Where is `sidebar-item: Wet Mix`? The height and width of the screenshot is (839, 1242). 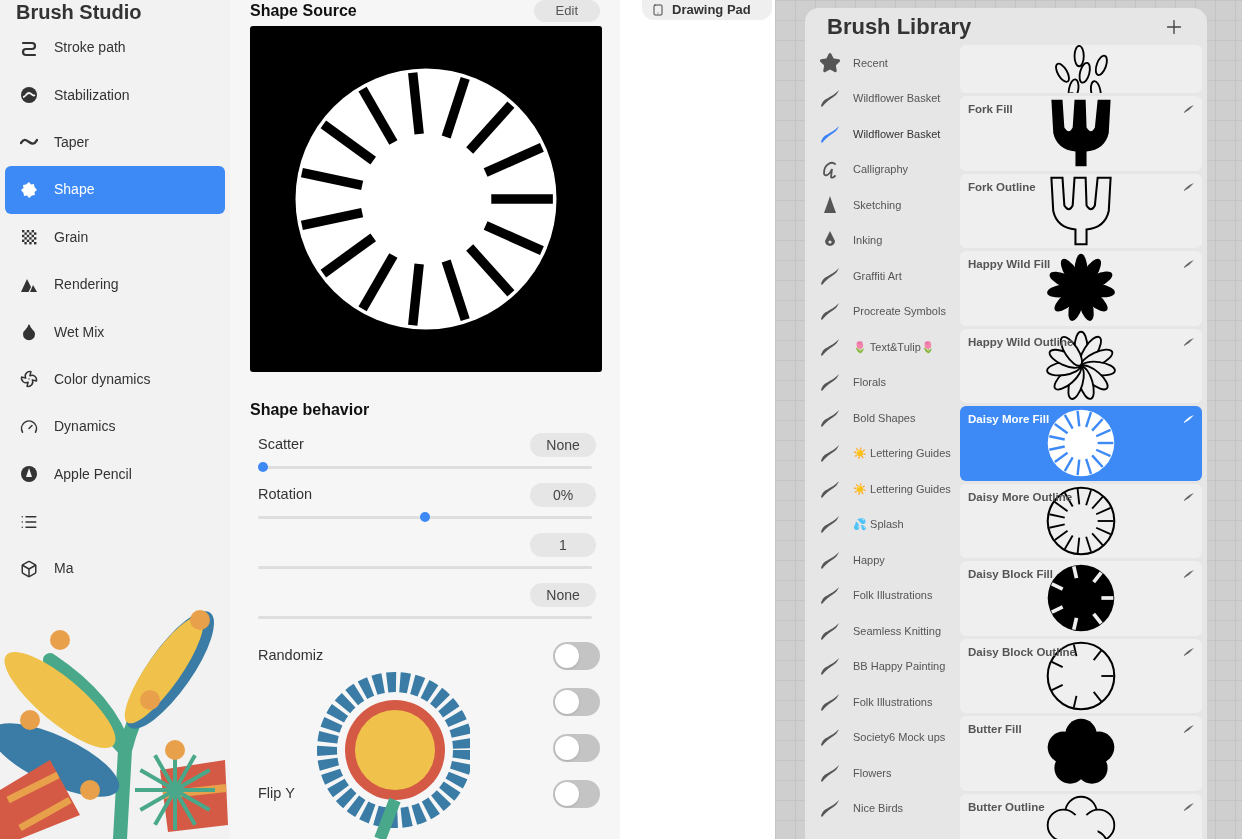 sidebar-item: Wet Mix is located at coordinates (115, 332).